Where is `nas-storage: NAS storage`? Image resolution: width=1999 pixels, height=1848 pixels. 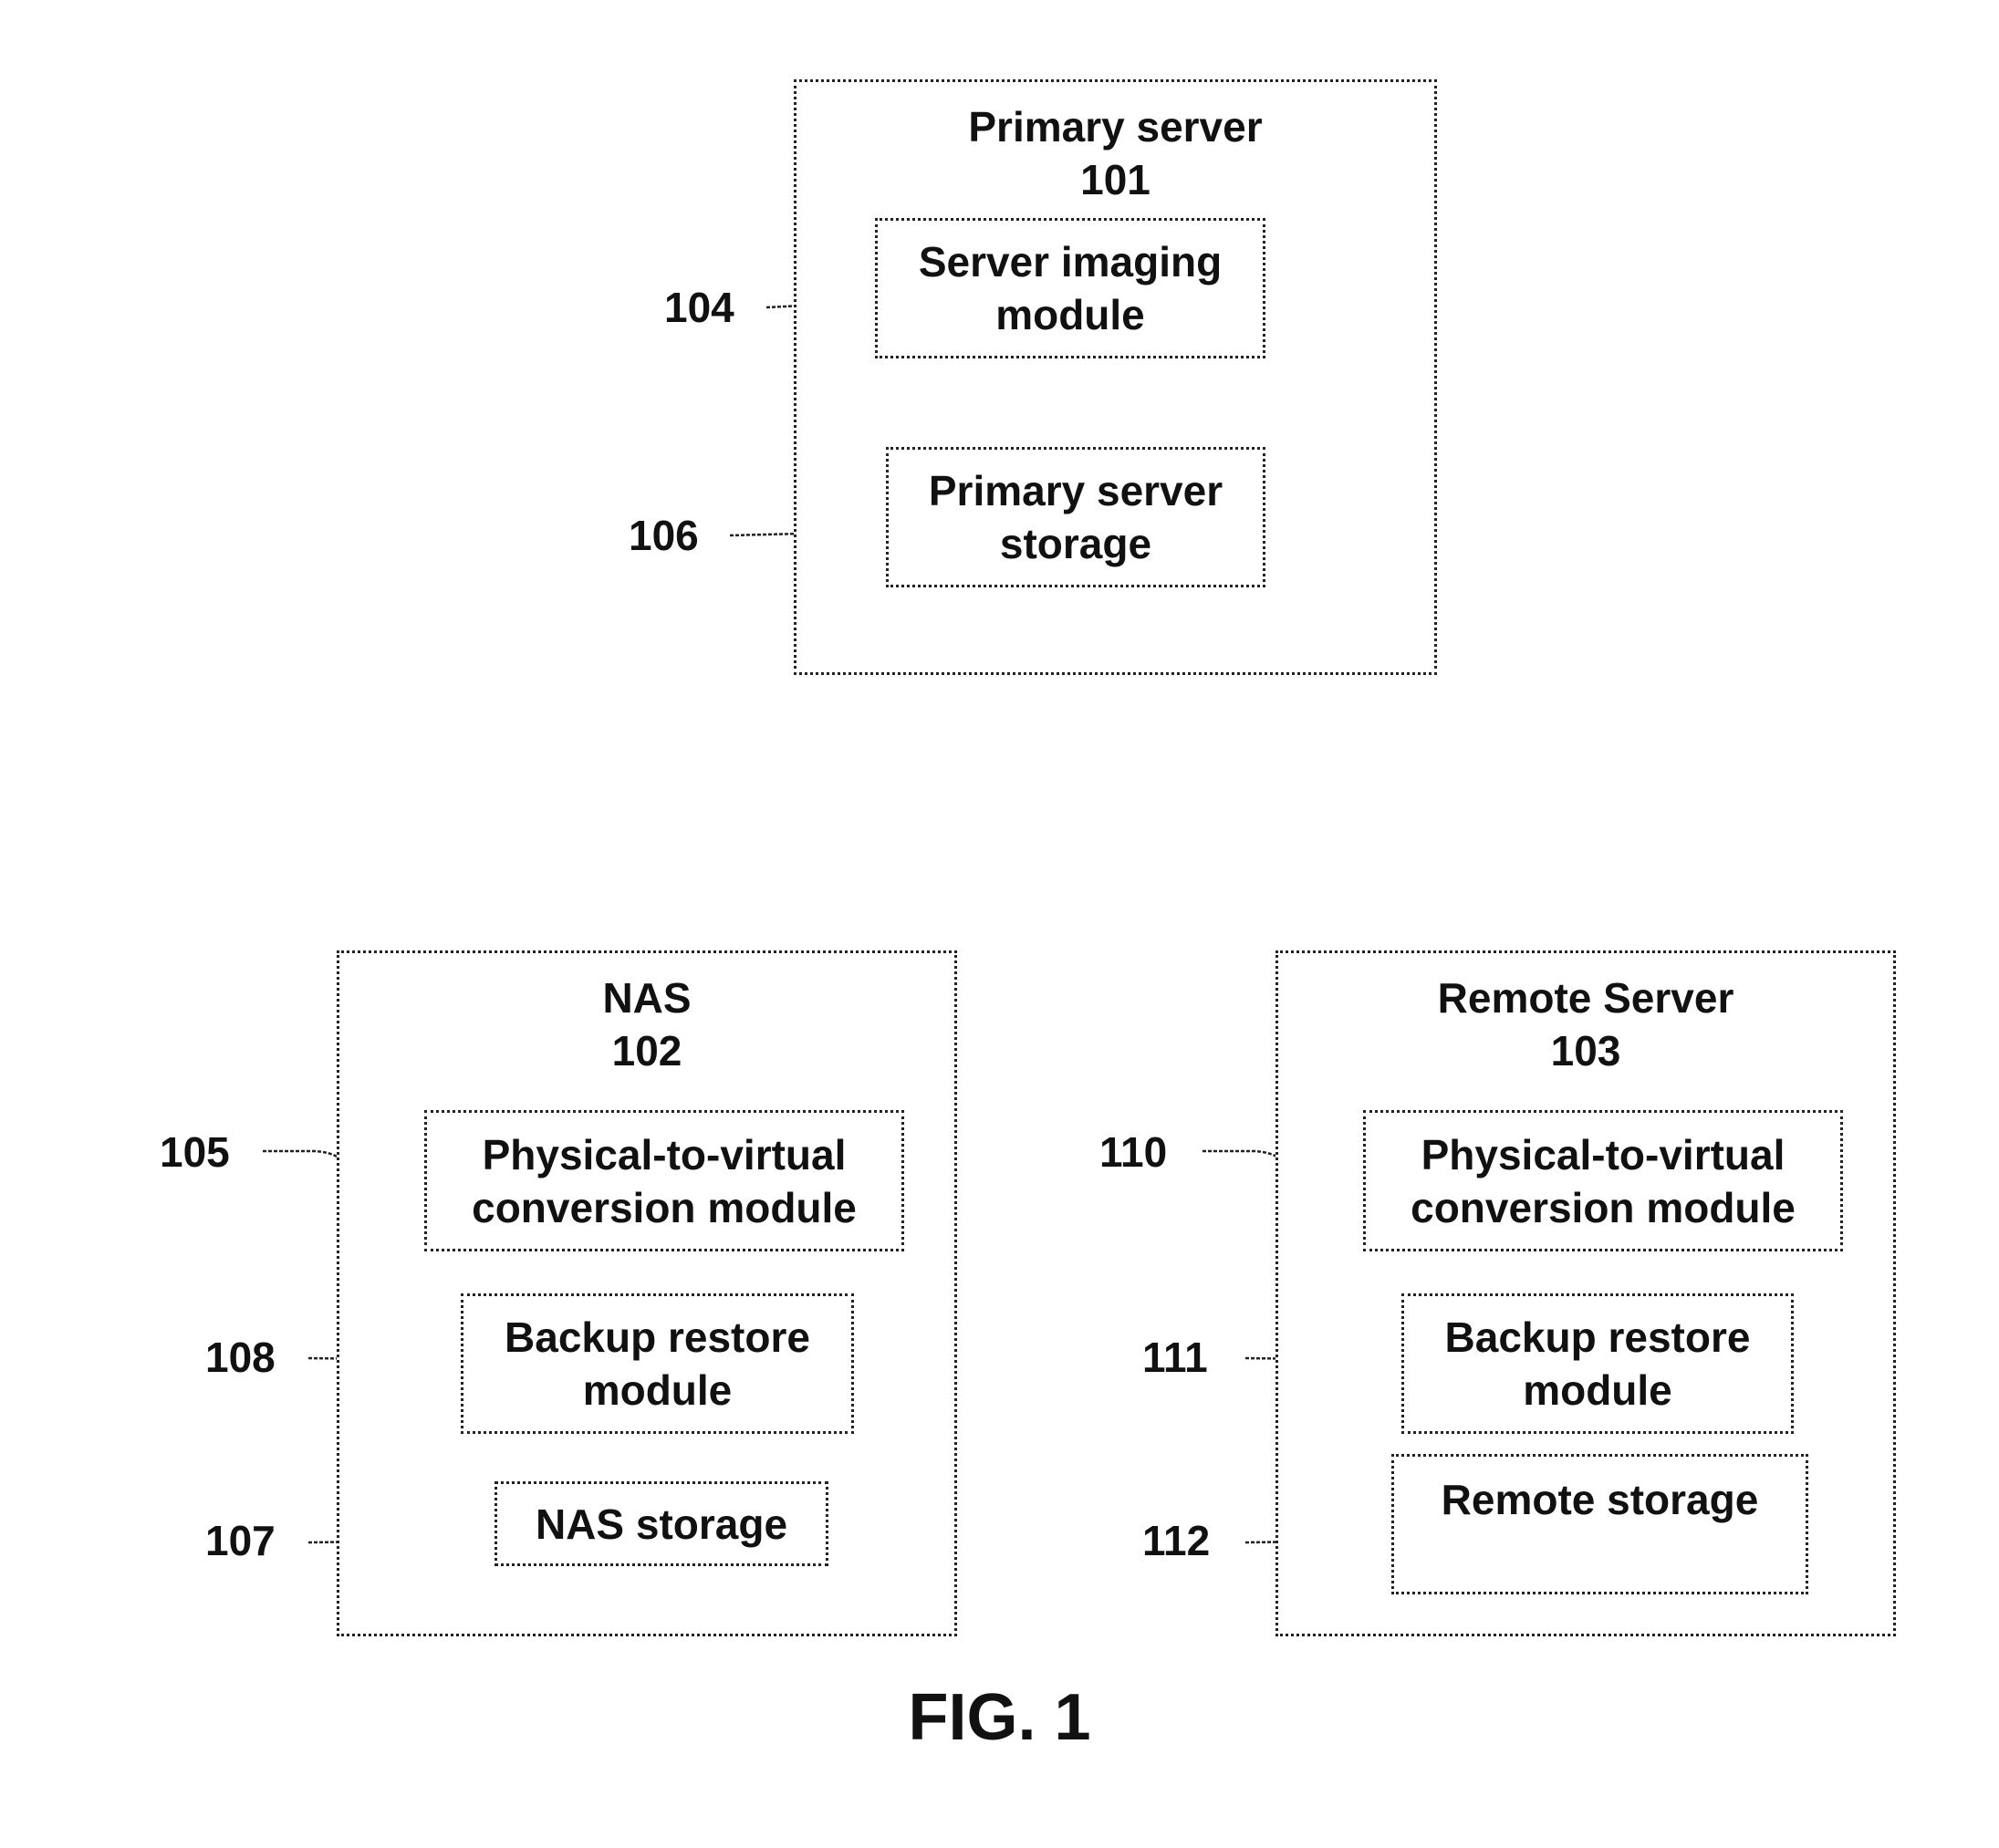 nas-storage: NAS storage is located at coordinates (662, 1523).